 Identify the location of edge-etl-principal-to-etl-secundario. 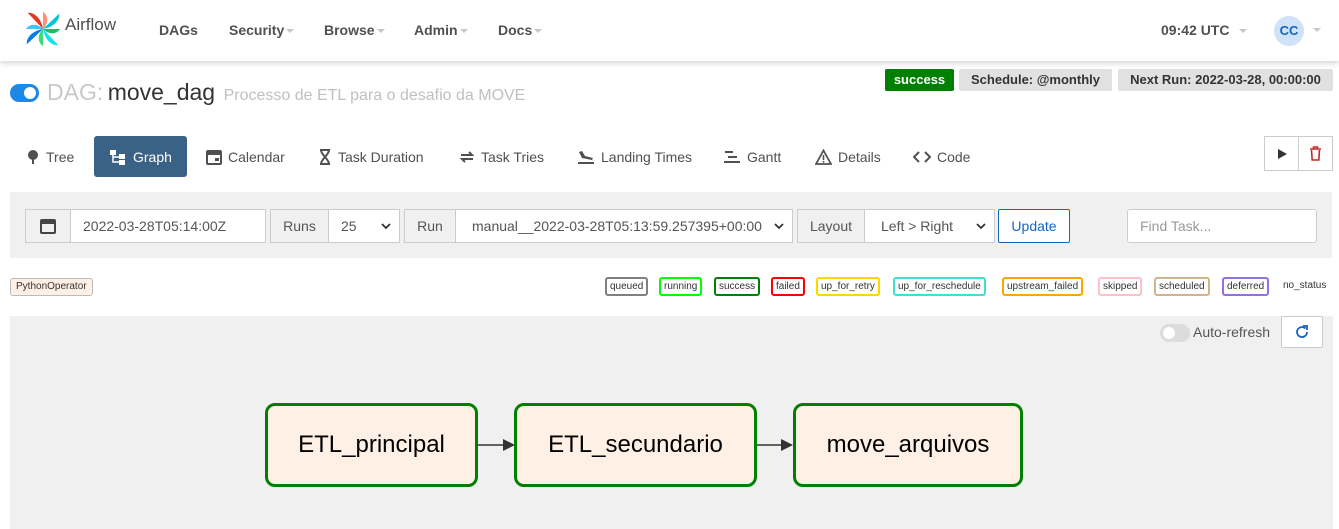
(496, 445).